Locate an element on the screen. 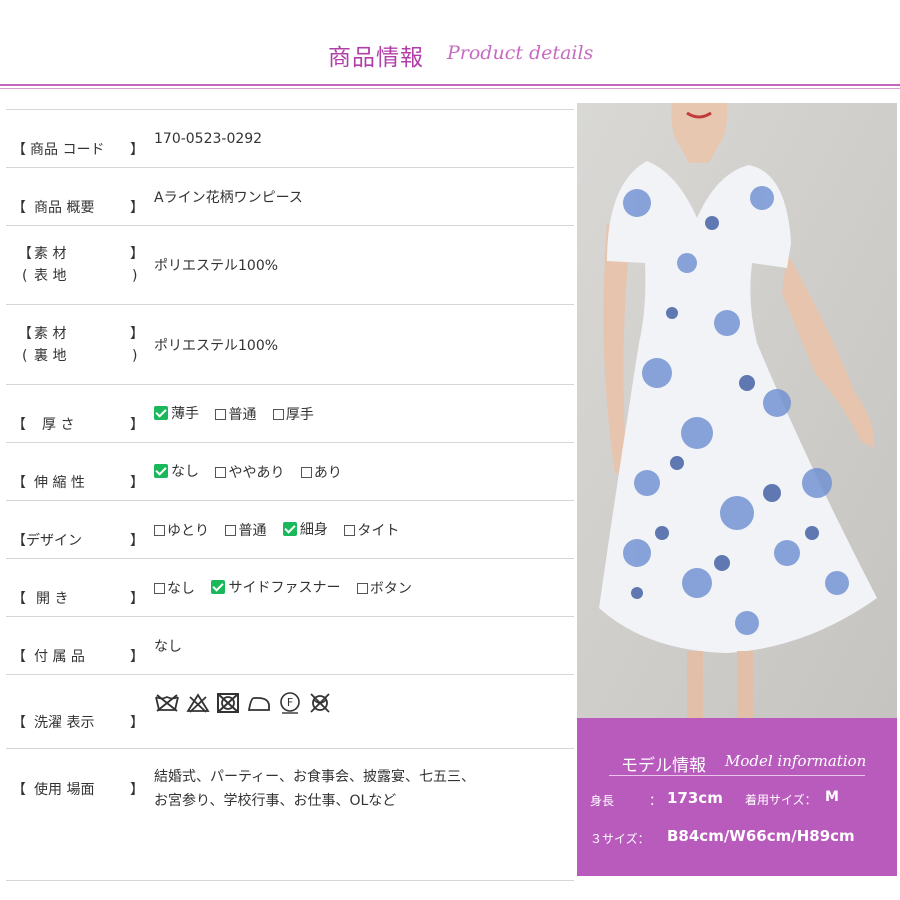  value-material-outer: ポリエステル100% is located at coordinates (216, 266).